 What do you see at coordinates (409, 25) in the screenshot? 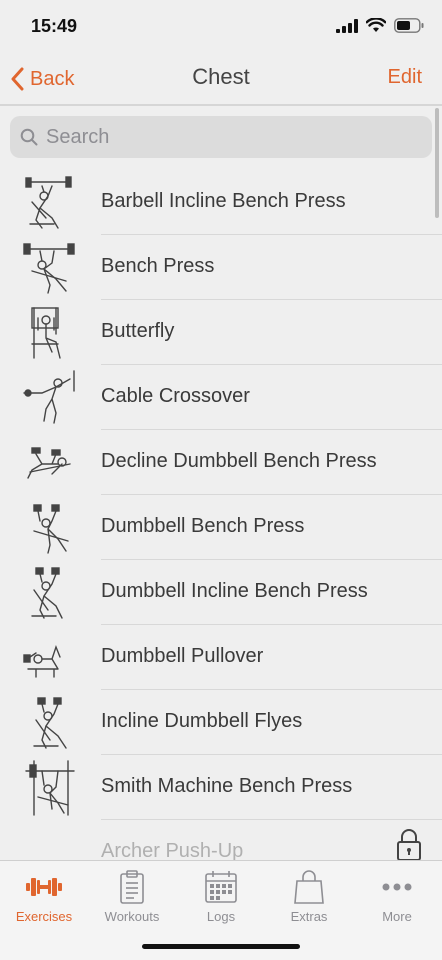
I see `battery-icon` at bounding box center [409, 25].